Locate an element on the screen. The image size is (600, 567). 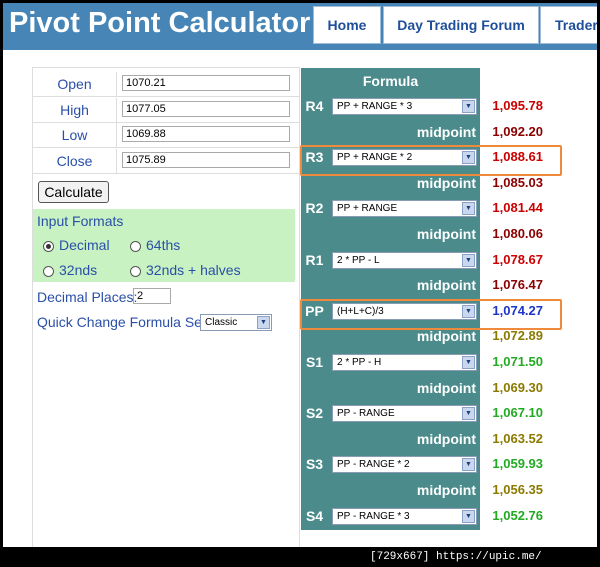
midpoint-value: 1,069.30 is located at coordinates (517, 387).